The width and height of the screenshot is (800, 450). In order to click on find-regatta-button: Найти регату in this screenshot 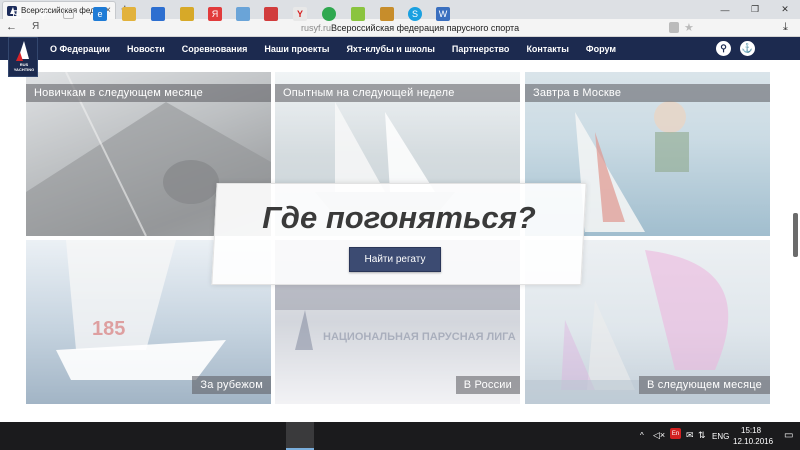, I will do `click(395, 259)`.